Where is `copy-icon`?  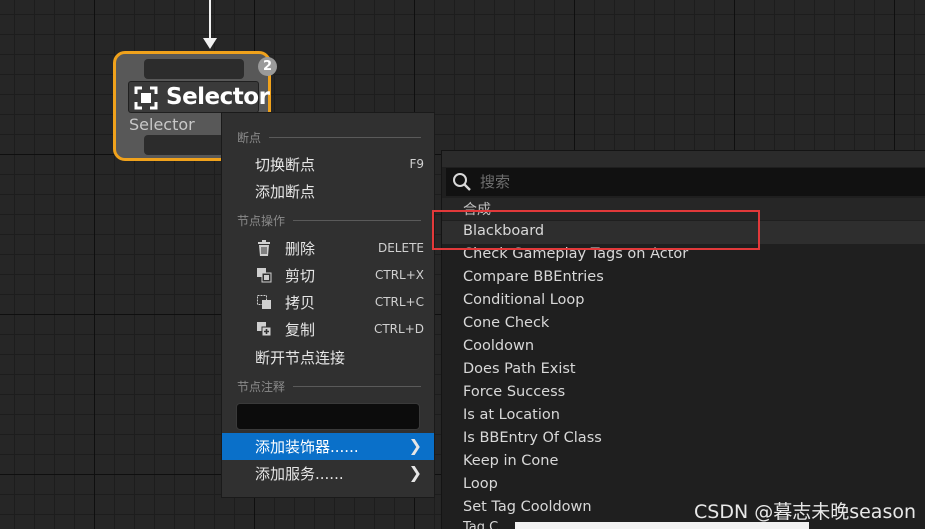
copy-icon is located at coordinates (264, 302).